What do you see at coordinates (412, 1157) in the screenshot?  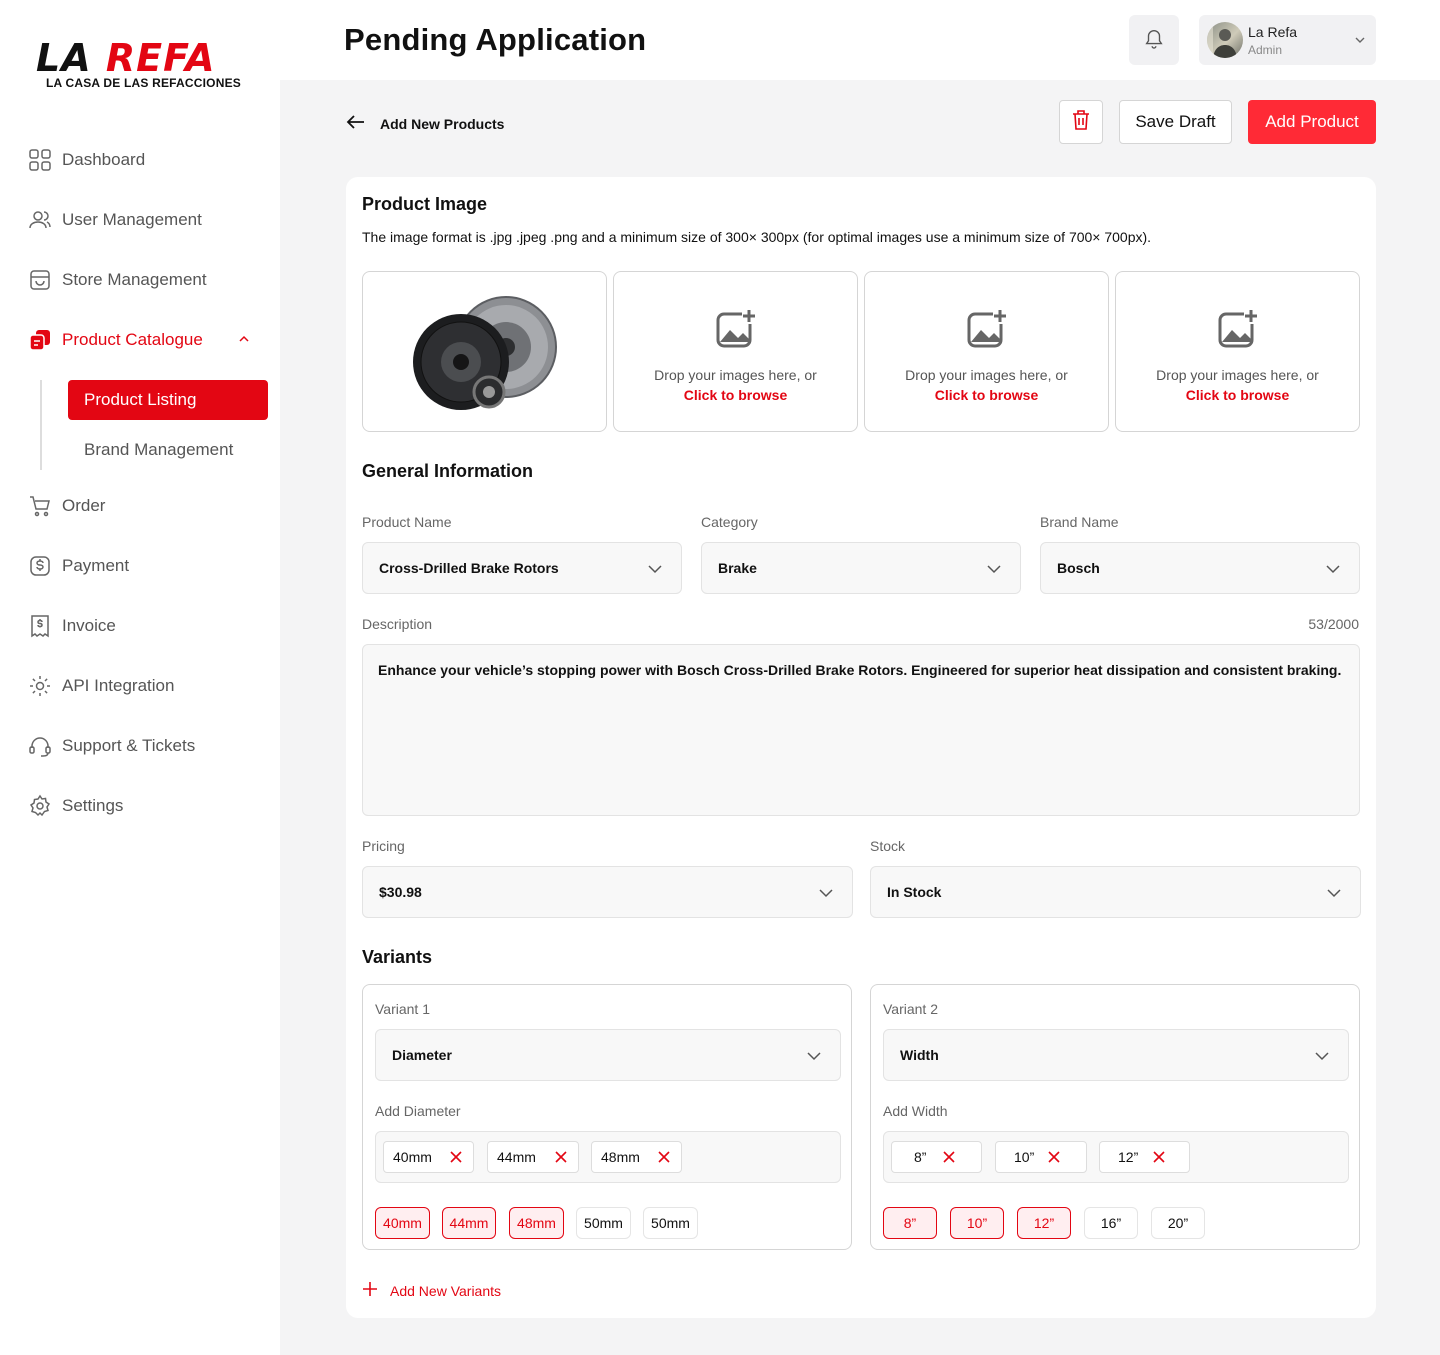 I see `tag-label: 40mm` at bounding box center [412, 1157].